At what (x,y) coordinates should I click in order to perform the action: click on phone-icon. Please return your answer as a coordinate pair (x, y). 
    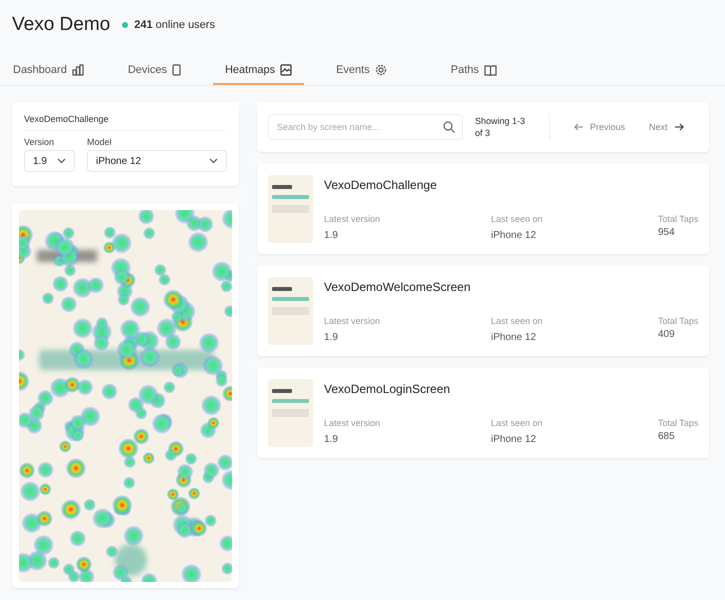
    Looking at the image, I should click on (176, 70).